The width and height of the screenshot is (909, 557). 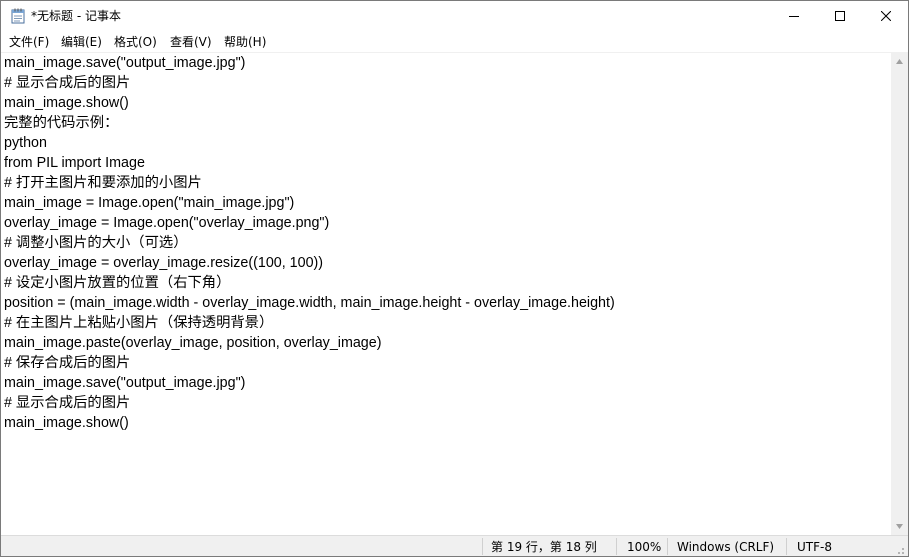 What do you see at coordinates (61, 123) in the screenshot?
I see `editor-line: 完整的代码示例：` at bounding box center [61, 123].